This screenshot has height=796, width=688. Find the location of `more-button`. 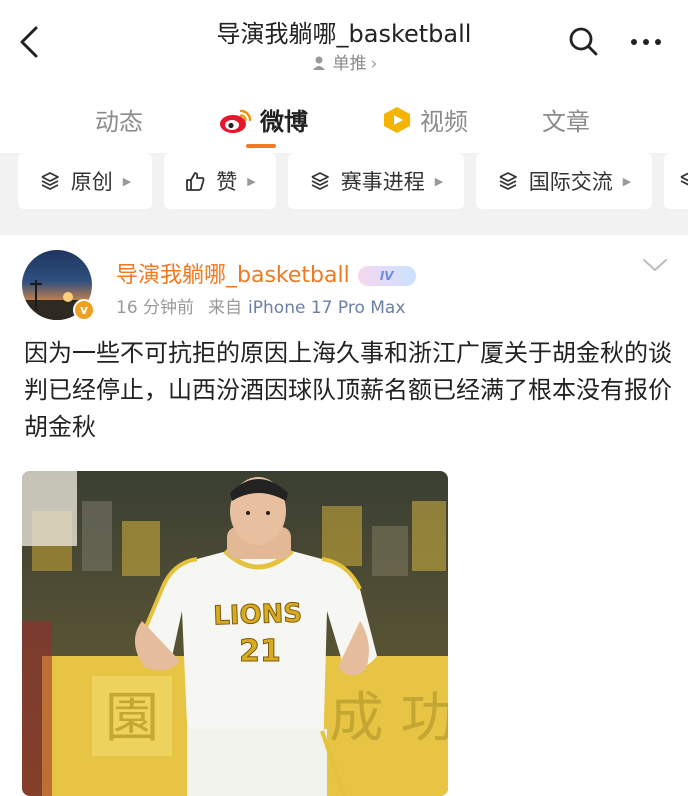

more-button is located at coordinates (646, 41).